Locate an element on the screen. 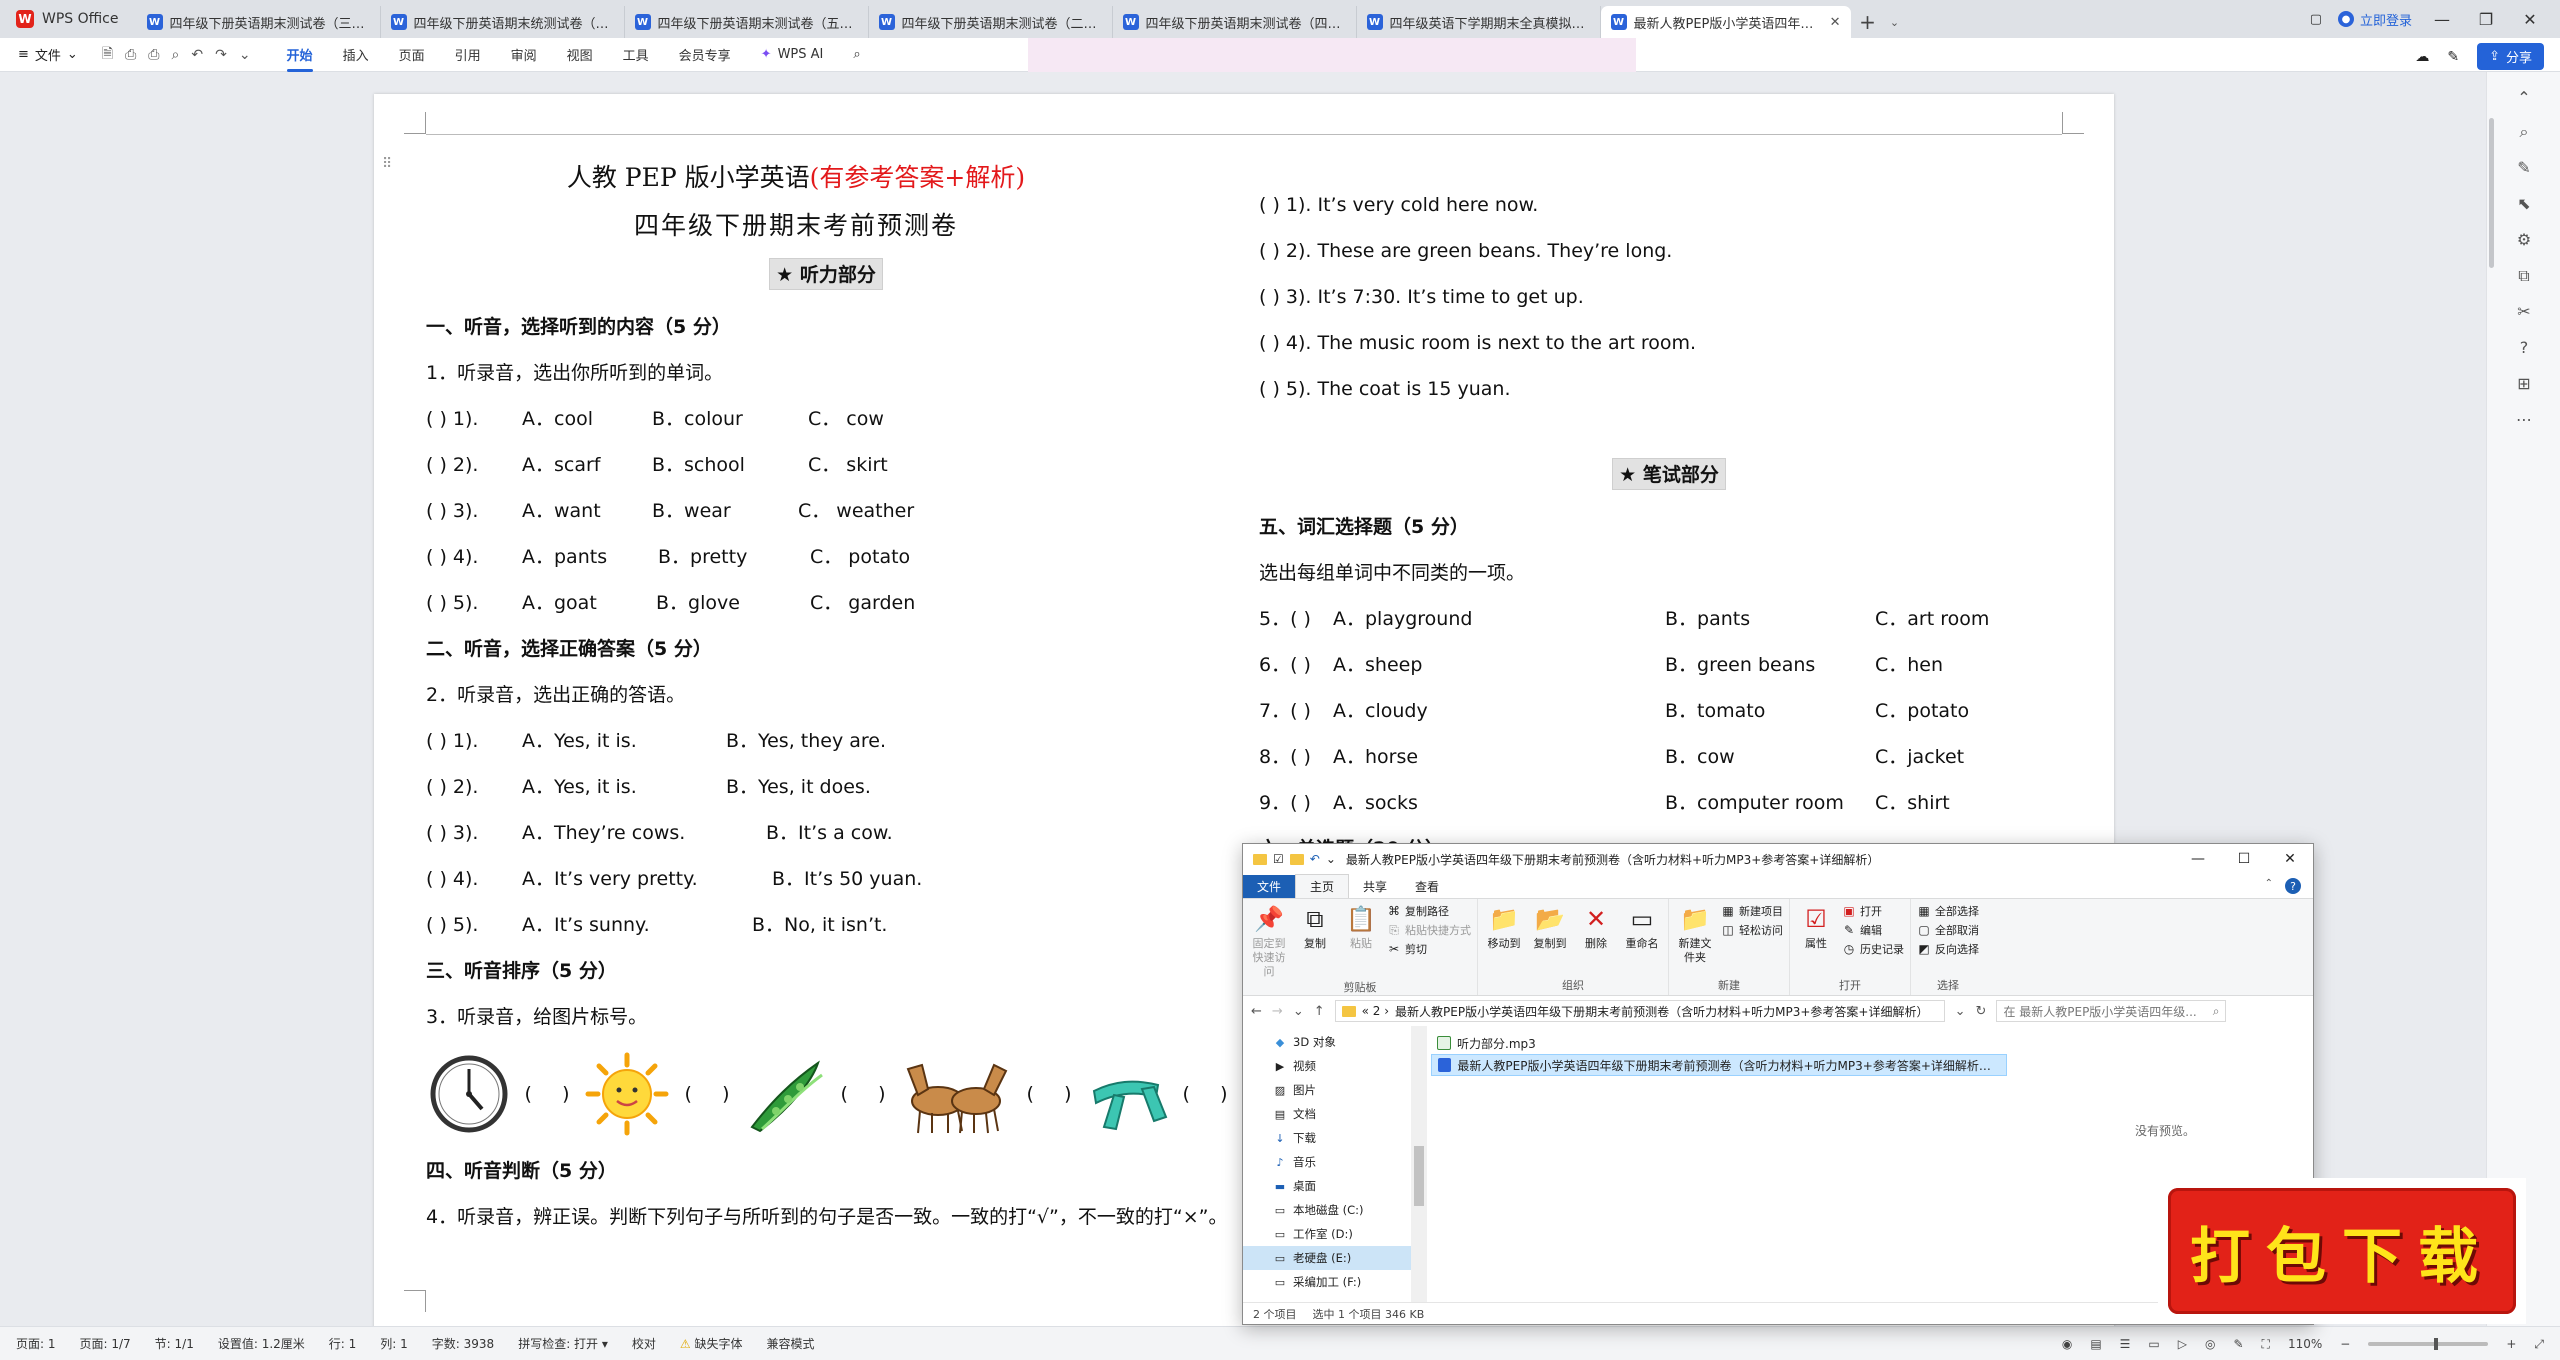 The width and height of the screenshot is (2560, 1360). document-scrollbar is located at coordinates (2492, 197).